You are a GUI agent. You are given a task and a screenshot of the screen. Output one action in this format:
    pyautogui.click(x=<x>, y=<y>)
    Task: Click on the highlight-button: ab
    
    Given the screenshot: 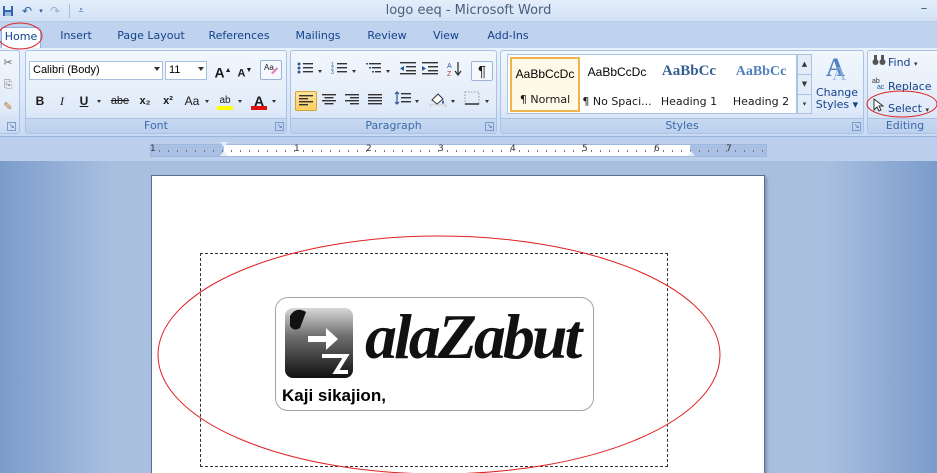 What is the action you would take?
    pyautogui.click(x=225, y=101)
    